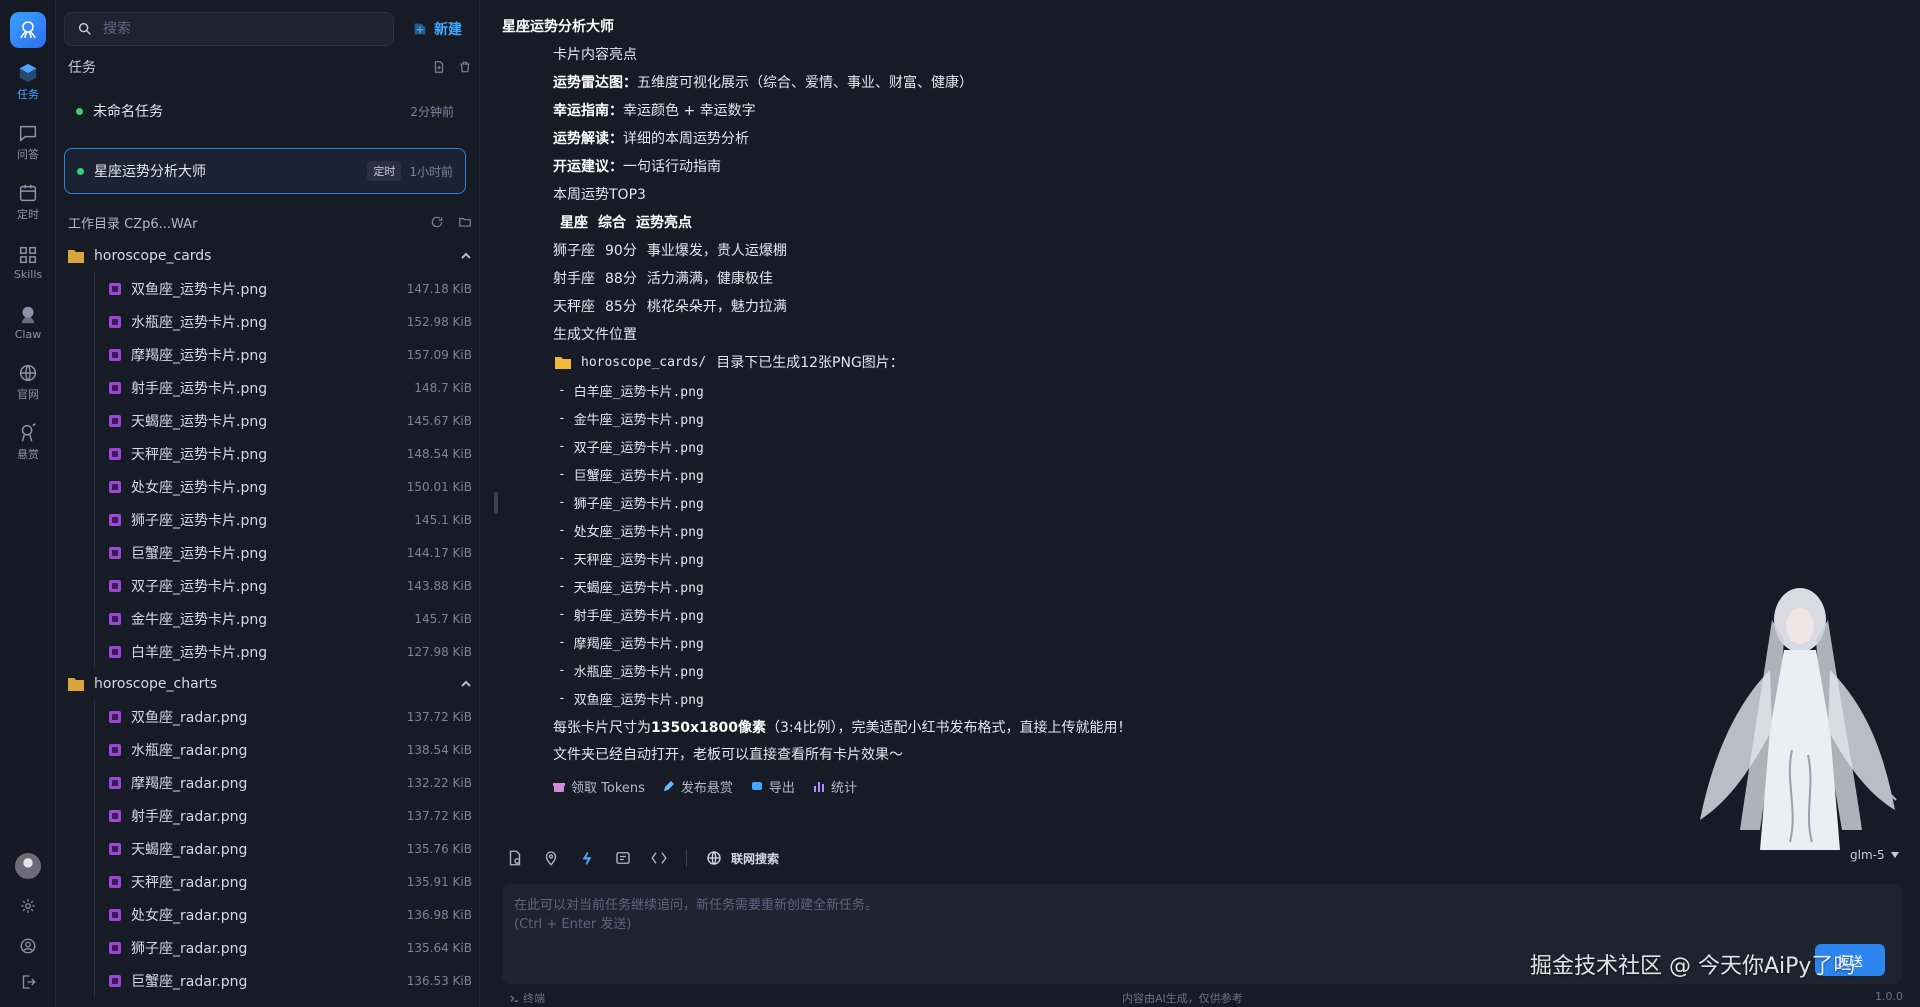 The height and width of the screenshot is (1007, 1920). What do you see at coordinates (283, 914) in the screenshot?
I see `file-row: 处女座_radar.png 136.98 KiB` at bounding box center [283, 914].